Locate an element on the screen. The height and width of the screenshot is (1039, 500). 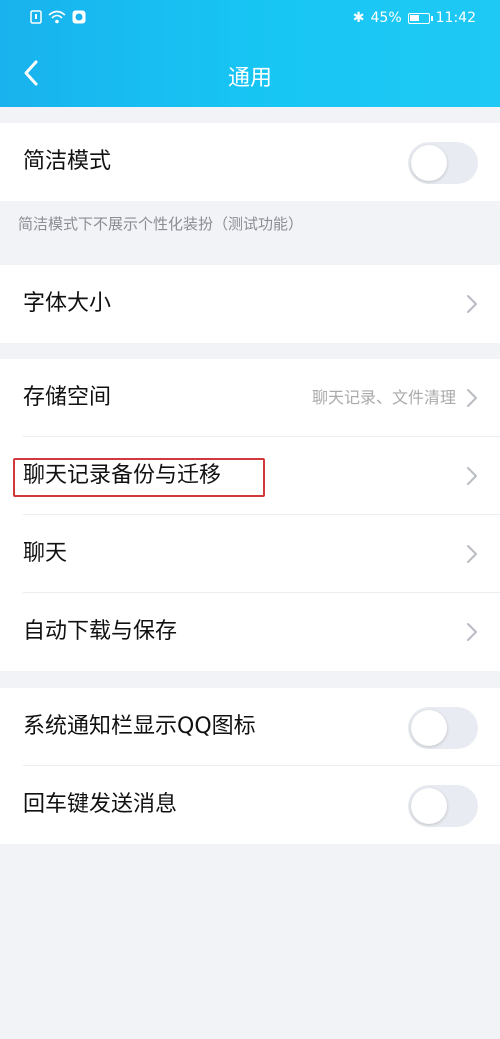
auto-download-label: 自动下载与保存 is located at coordinates (100, 631).